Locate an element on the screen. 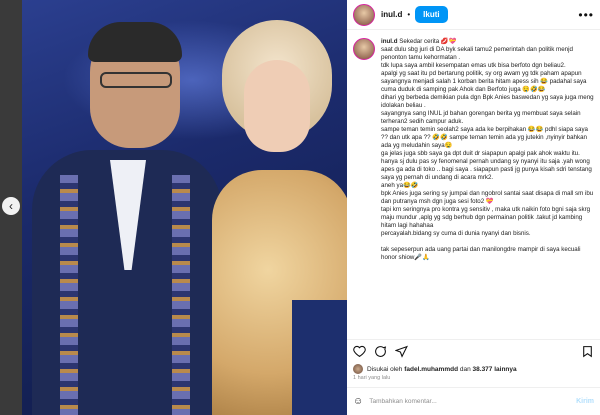 The width and height of the screenshot is (600, 415). photo-man-batik-left is located at coordinates (69, 295).